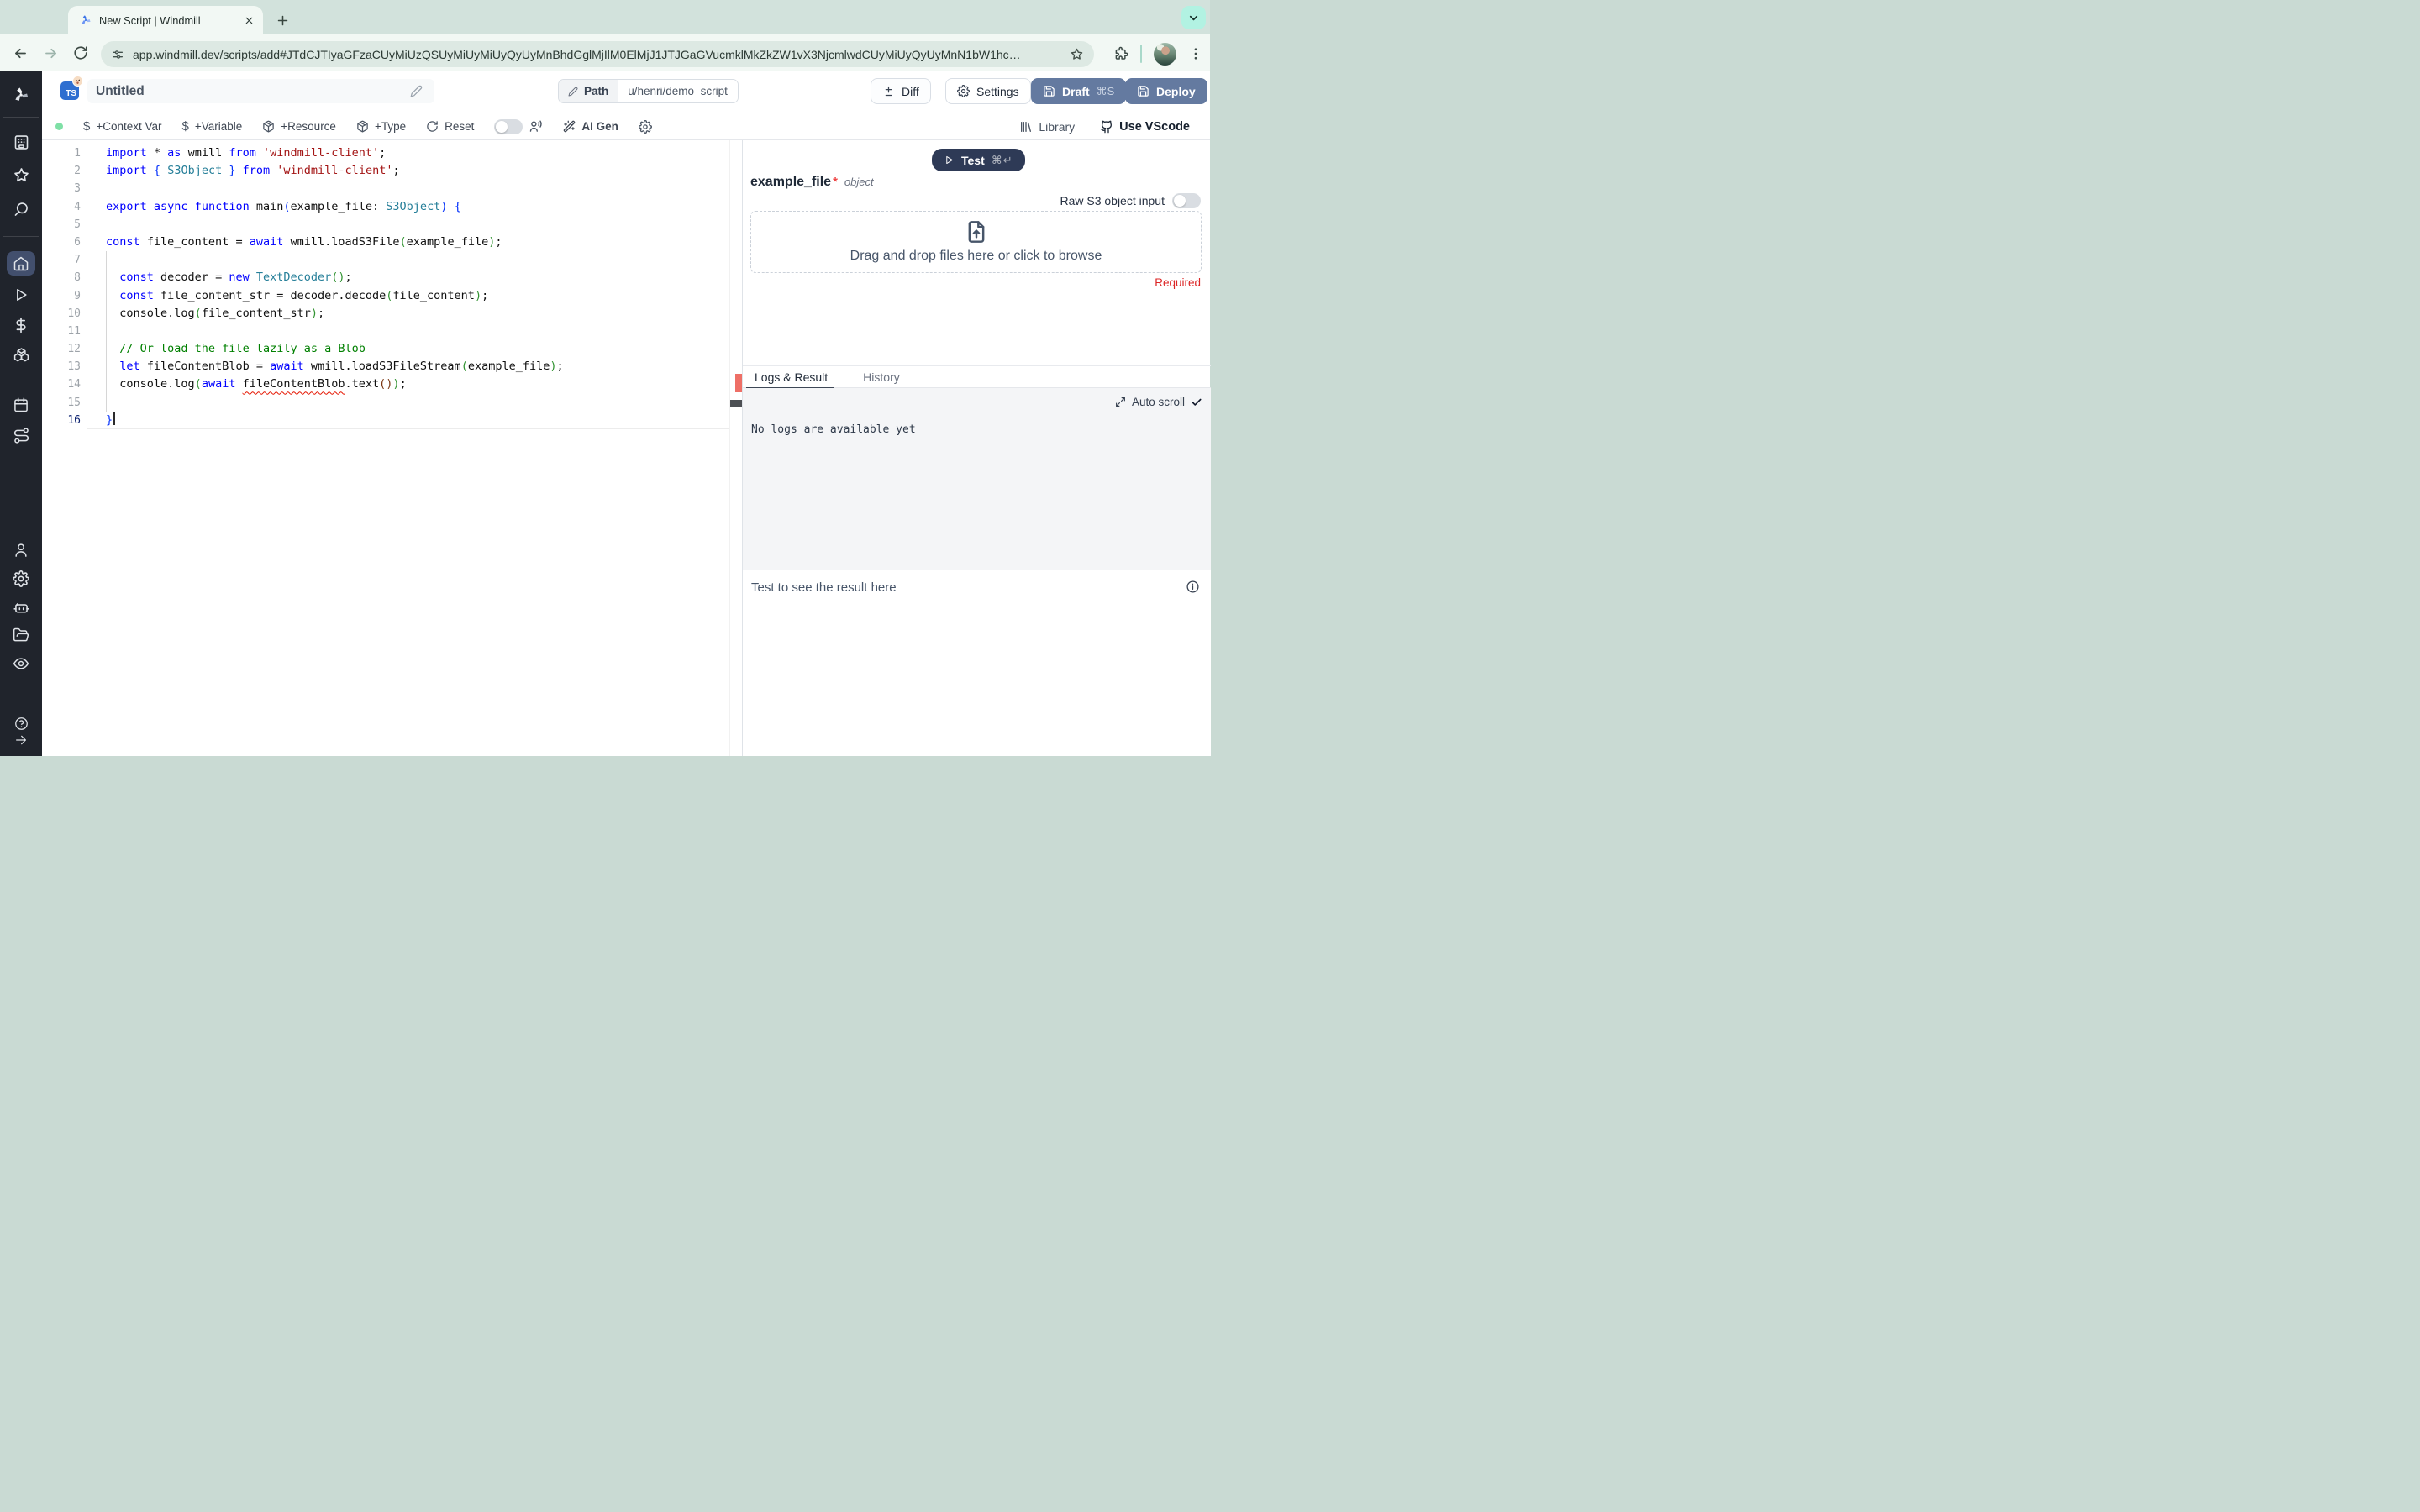  I want to click on code-line: const decoder = new TextDecoder();, so click(335, 277).